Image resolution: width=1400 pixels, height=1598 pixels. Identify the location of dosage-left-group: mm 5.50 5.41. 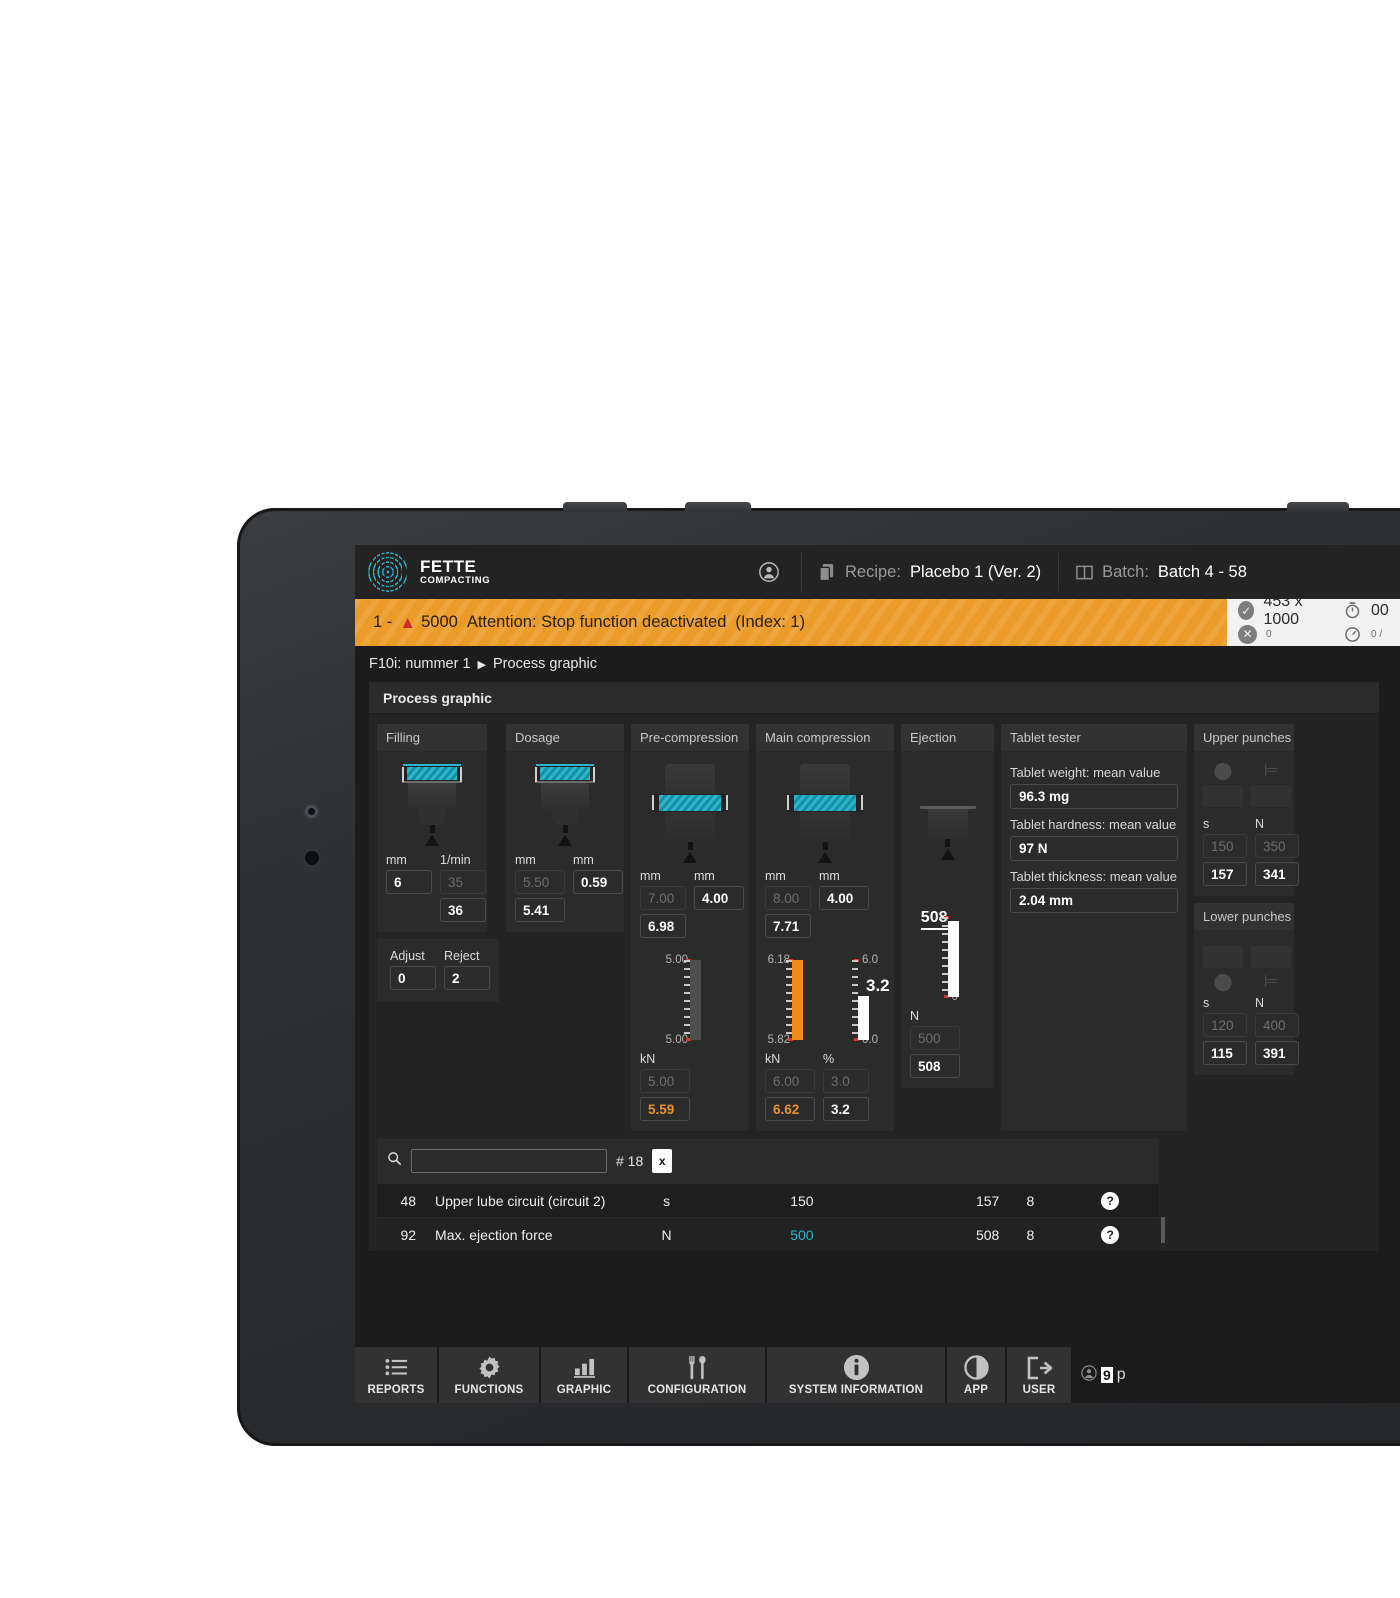
(540, 887).